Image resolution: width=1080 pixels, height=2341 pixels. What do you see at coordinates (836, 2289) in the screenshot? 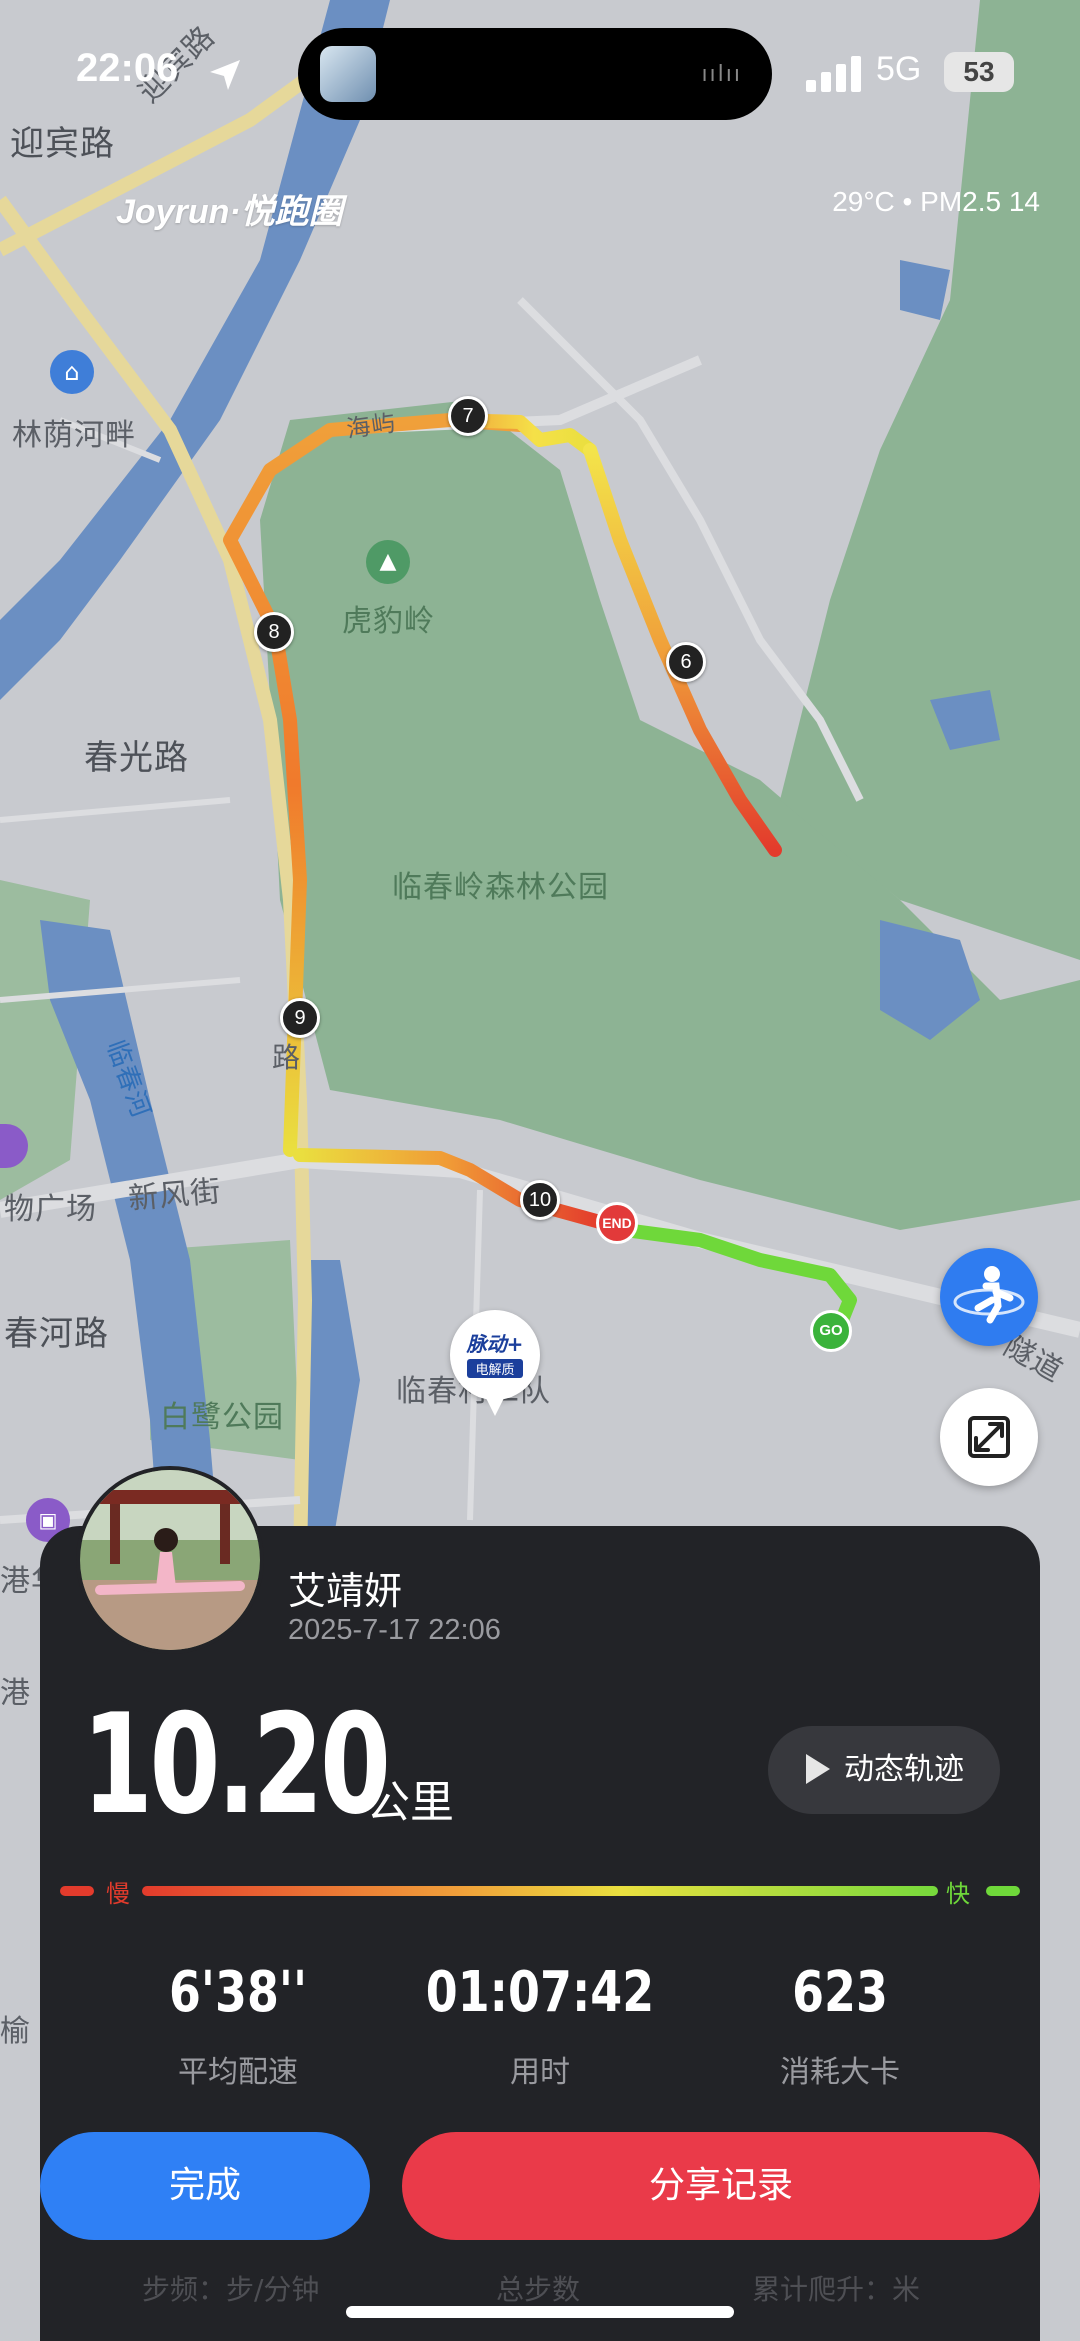
I see `extra-stat-elevation: 累计爬升：米` at bounding box center [836, 2289].